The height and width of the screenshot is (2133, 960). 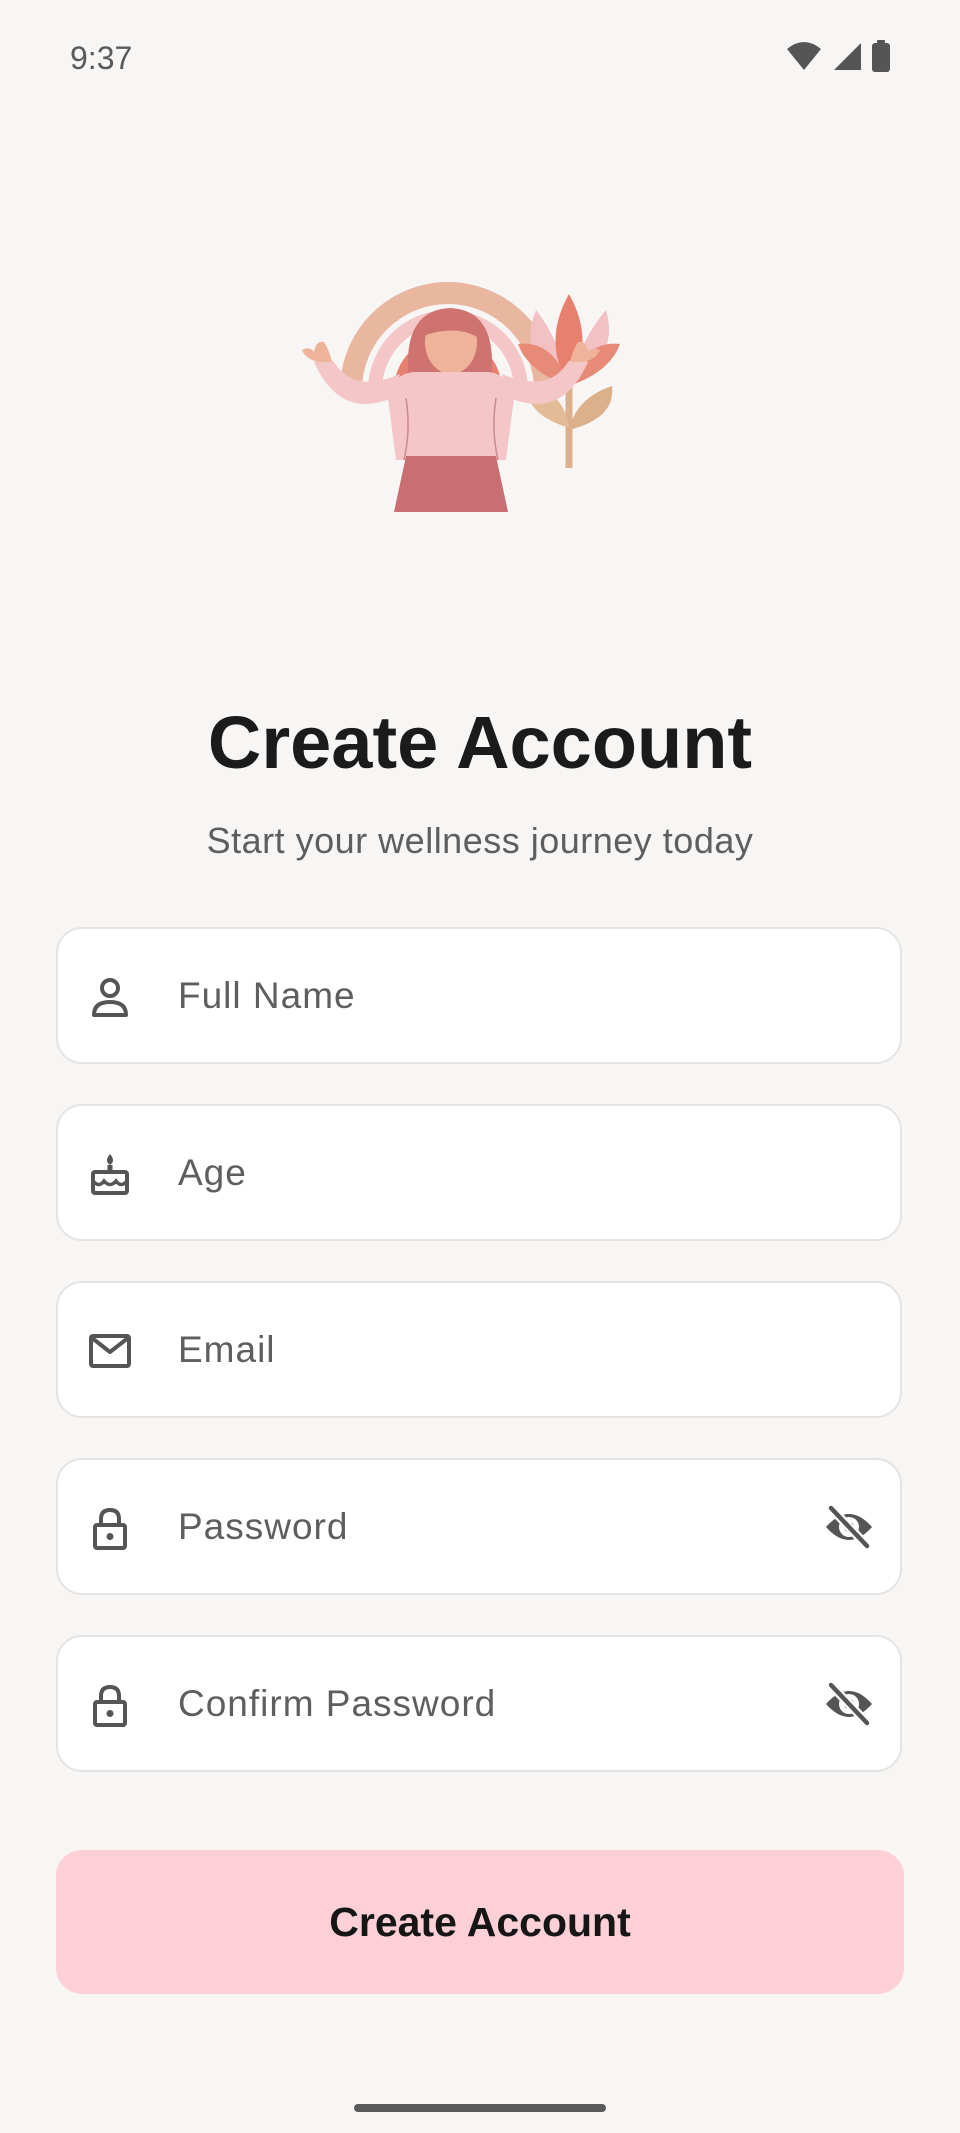 I want to click on status-bar: 9:37, so click(x=480, y=60).